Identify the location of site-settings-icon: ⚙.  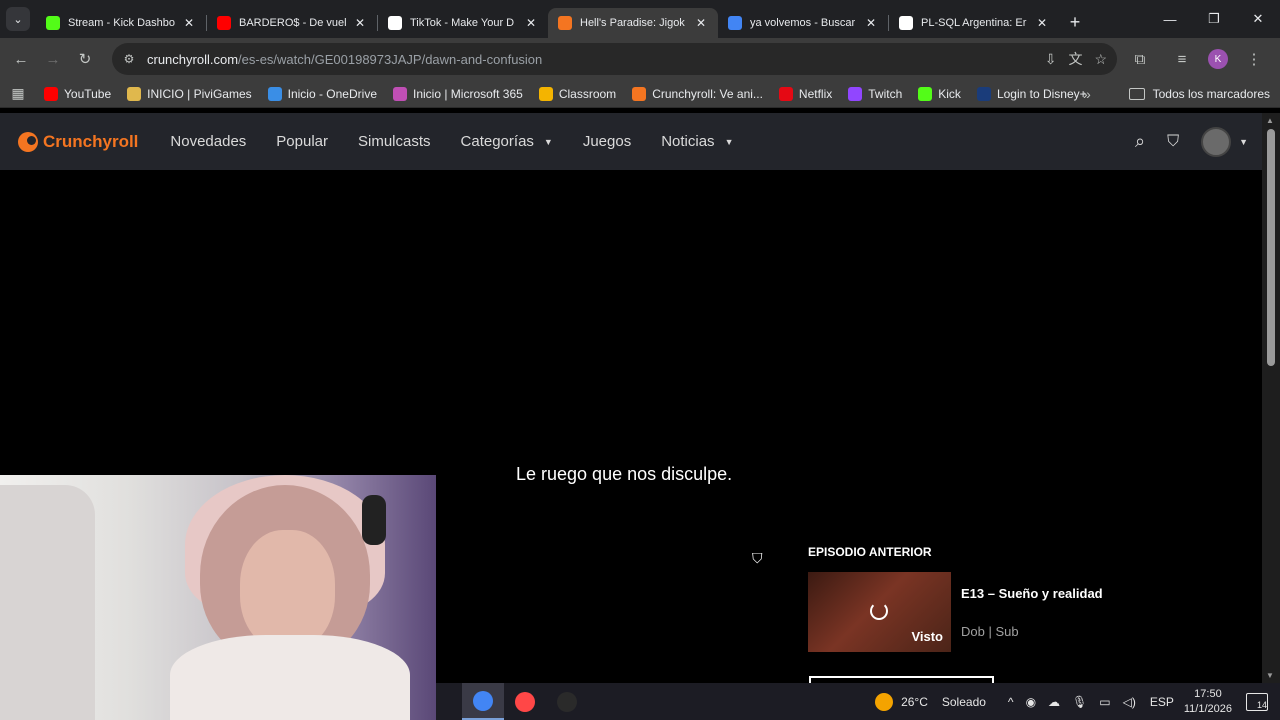
(129, 59).